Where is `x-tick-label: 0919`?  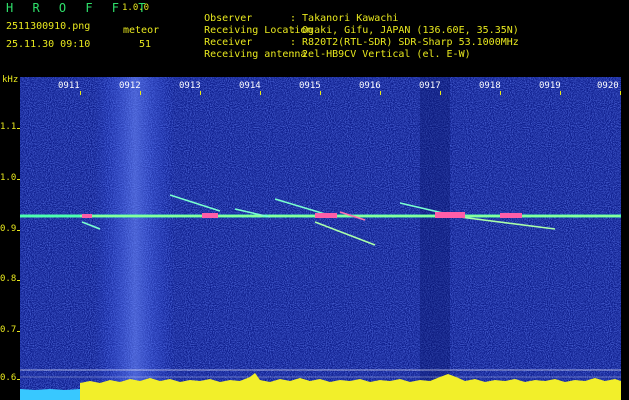
x-tick-label: 0919 is located at coordinates (550, 86).